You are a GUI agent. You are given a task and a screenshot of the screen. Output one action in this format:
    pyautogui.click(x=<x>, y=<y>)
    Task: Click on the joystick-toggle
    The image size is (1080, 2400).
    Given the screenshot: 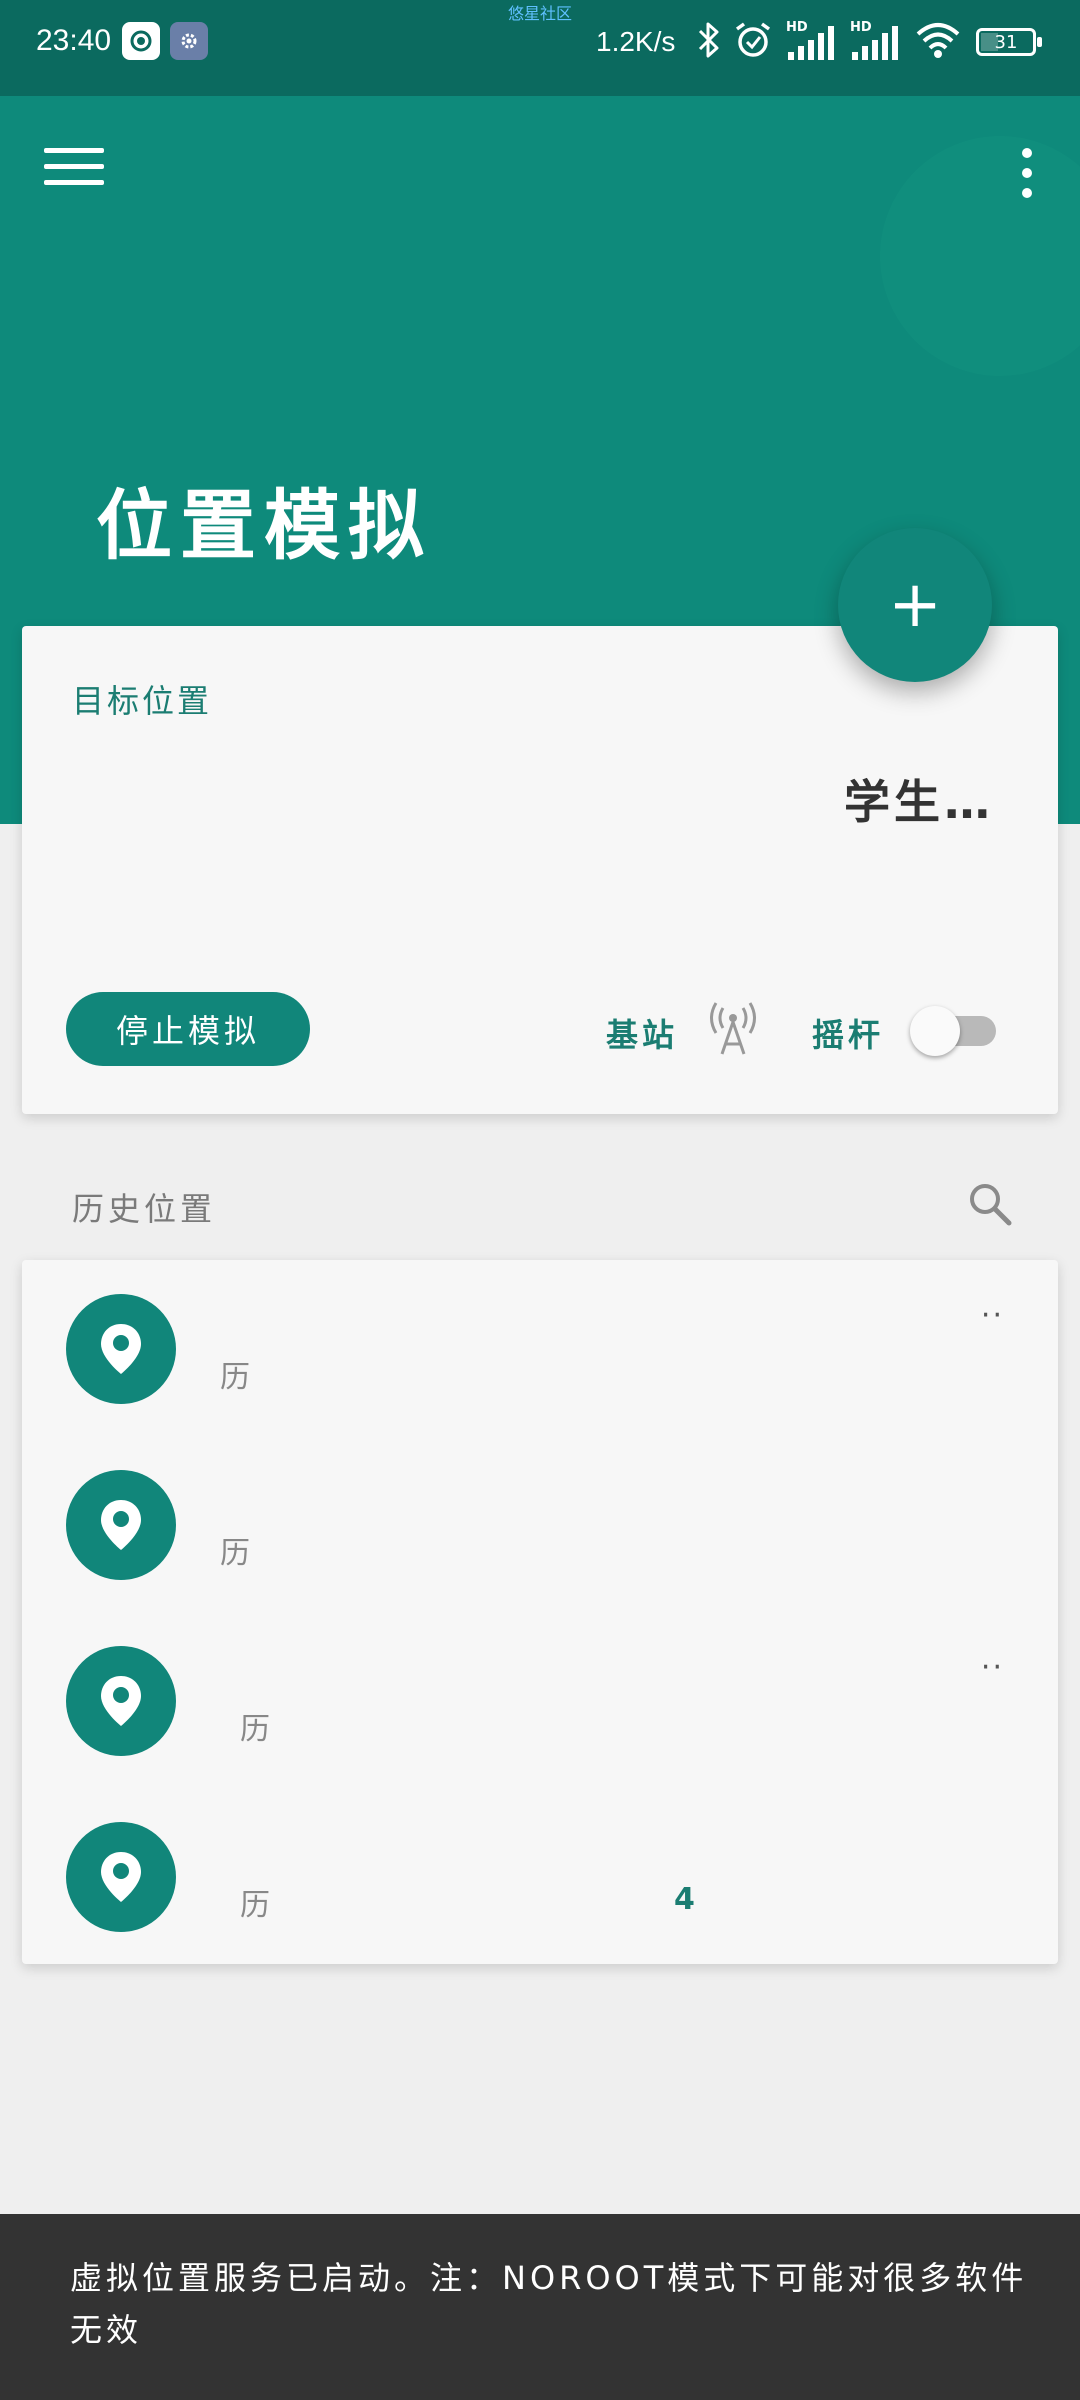 What is the action you would take?
    pyautogui.click(x=952, y=1030)
    